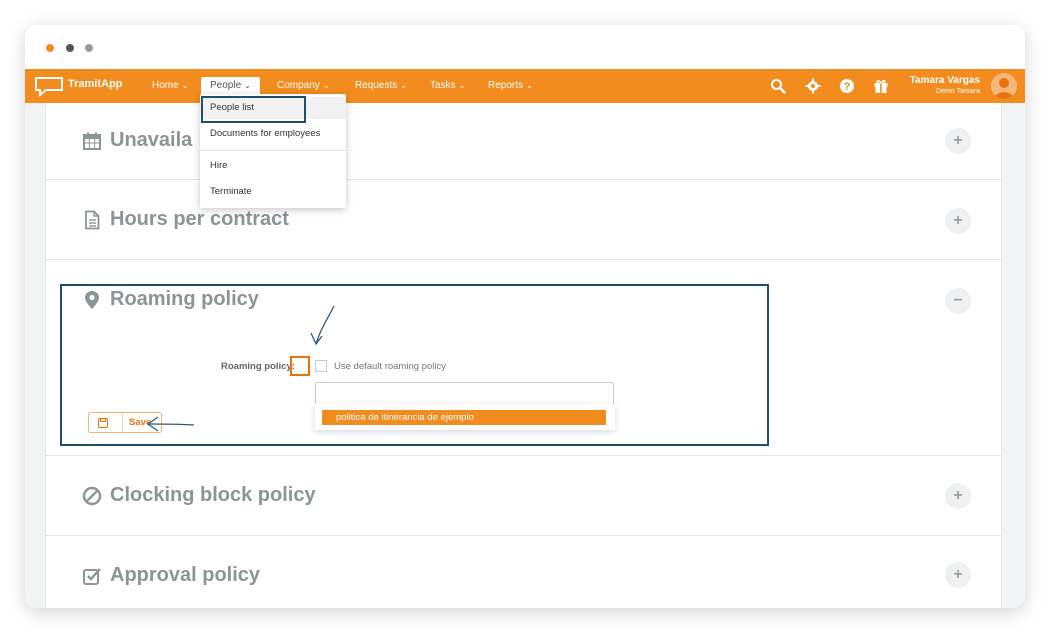 This screenshot has width=1061, height=633. I want to click on gear-icon, so click(813, 86).